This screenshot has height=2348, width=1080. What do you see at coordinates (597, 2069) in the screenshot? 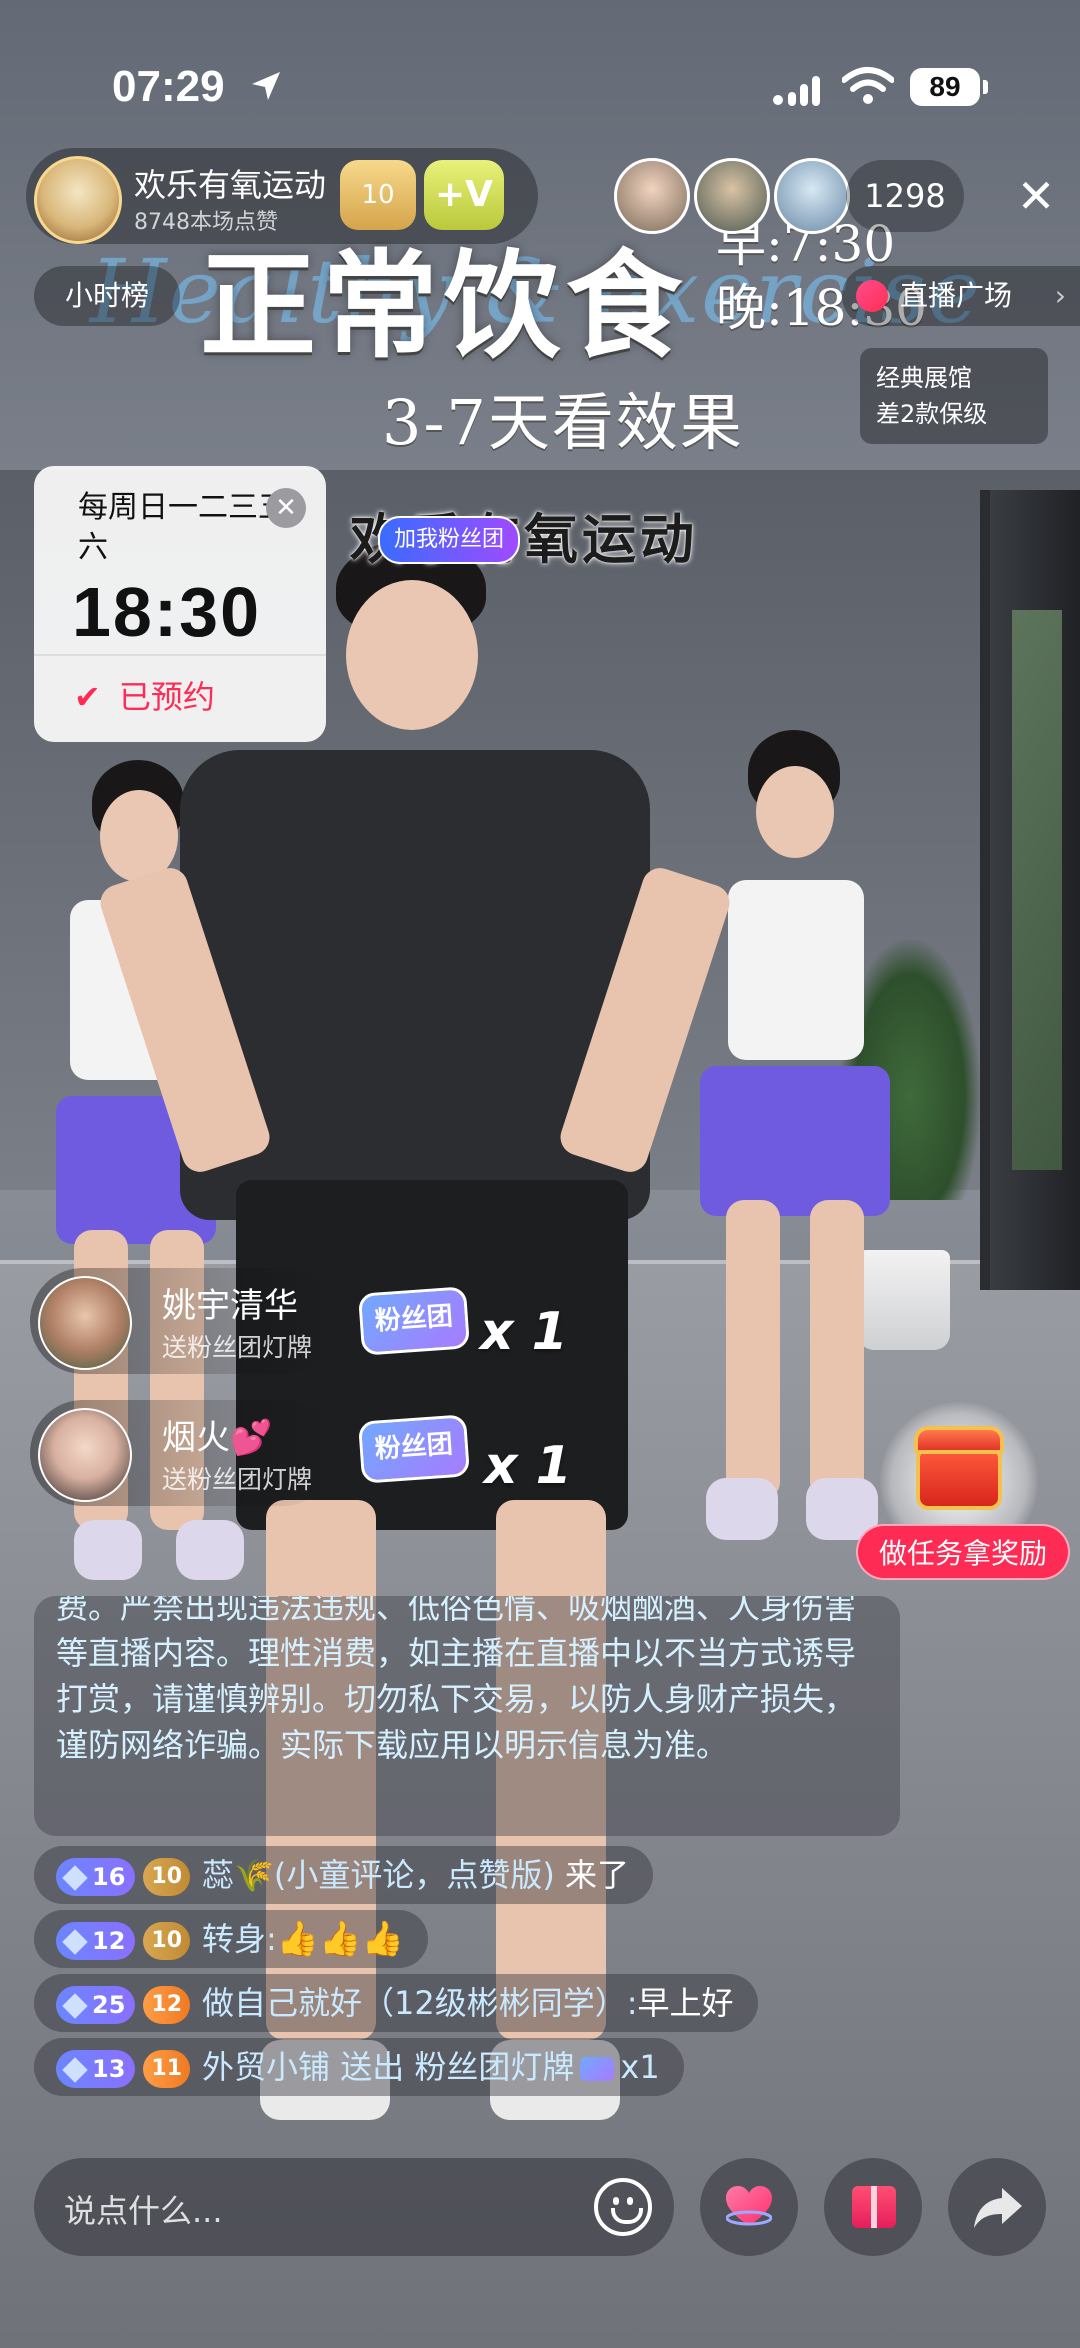
I see `fan-club-light-icon` at bounding box center [597, 2069].